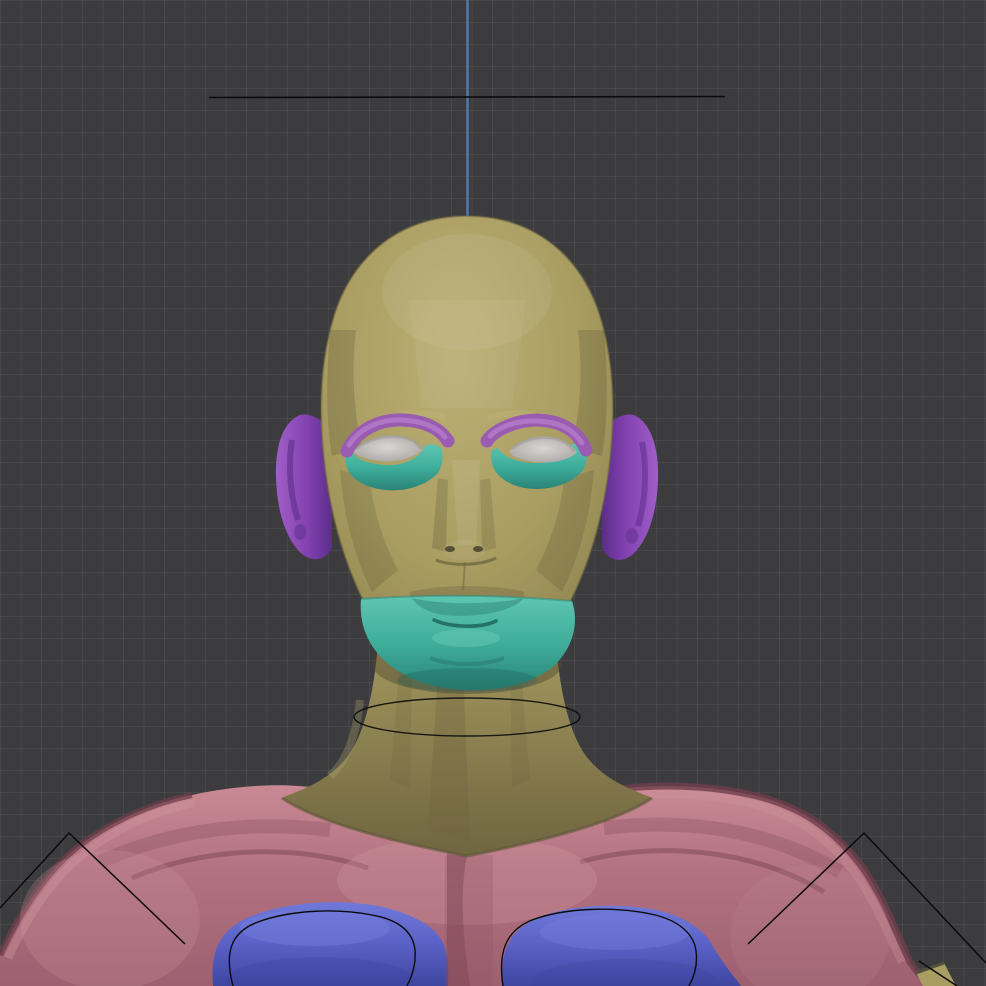  What do you see at coordinates (315, 928) in the screenshot?
I see `left-pectoral-highlight` at bounding box center [315, 928].